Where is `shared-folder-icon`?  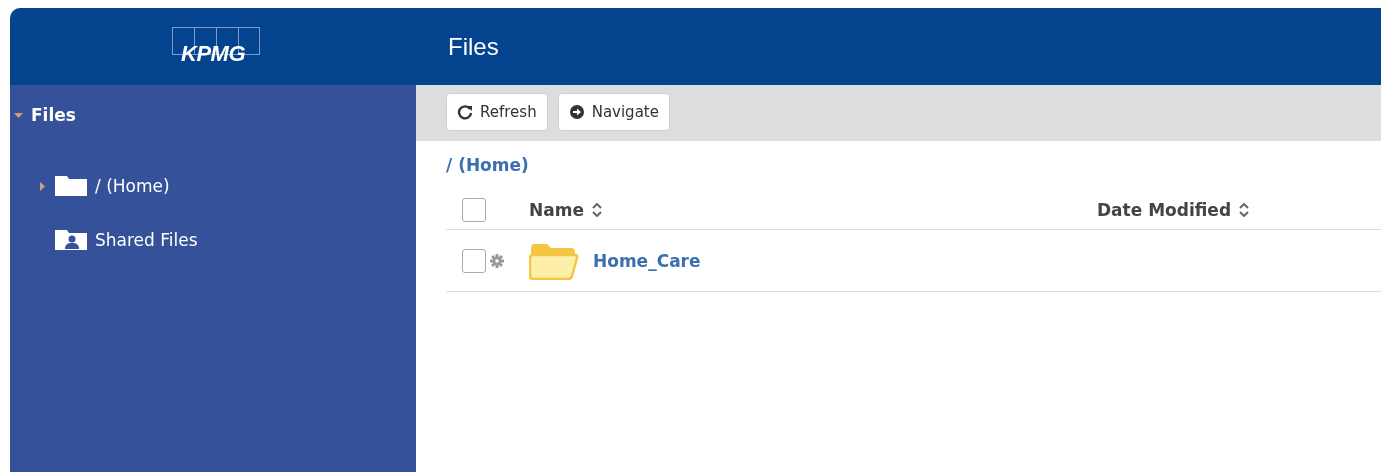 shared-folder-icon is located at coordinates (71, 240).